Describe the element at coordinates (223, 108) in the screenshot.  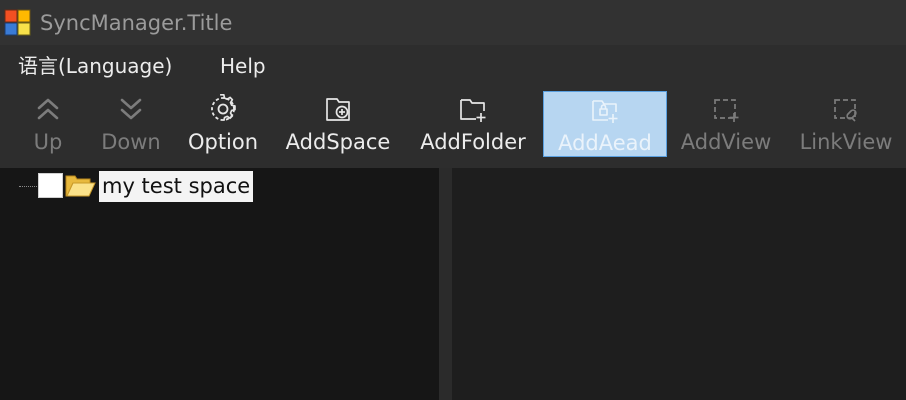
I see `gear-icon` at that location.